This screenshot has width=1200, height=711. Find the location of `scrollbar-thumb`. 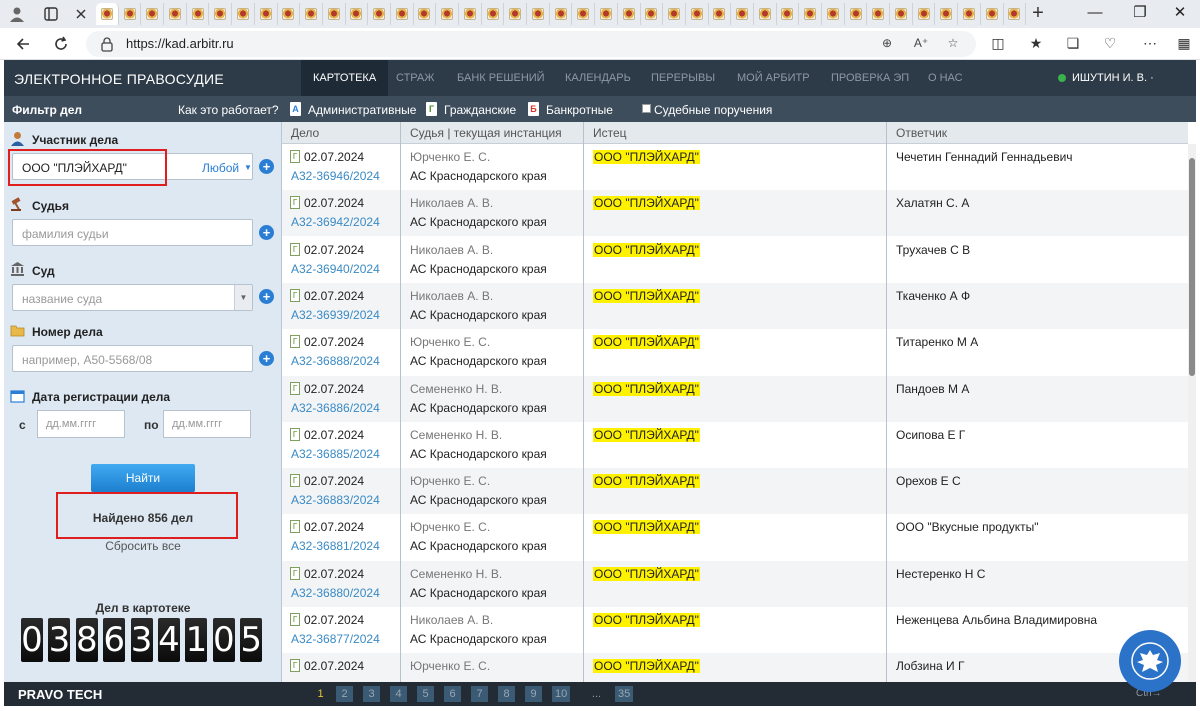

scrollbar-thumb is located at coordinates (1192, 267).